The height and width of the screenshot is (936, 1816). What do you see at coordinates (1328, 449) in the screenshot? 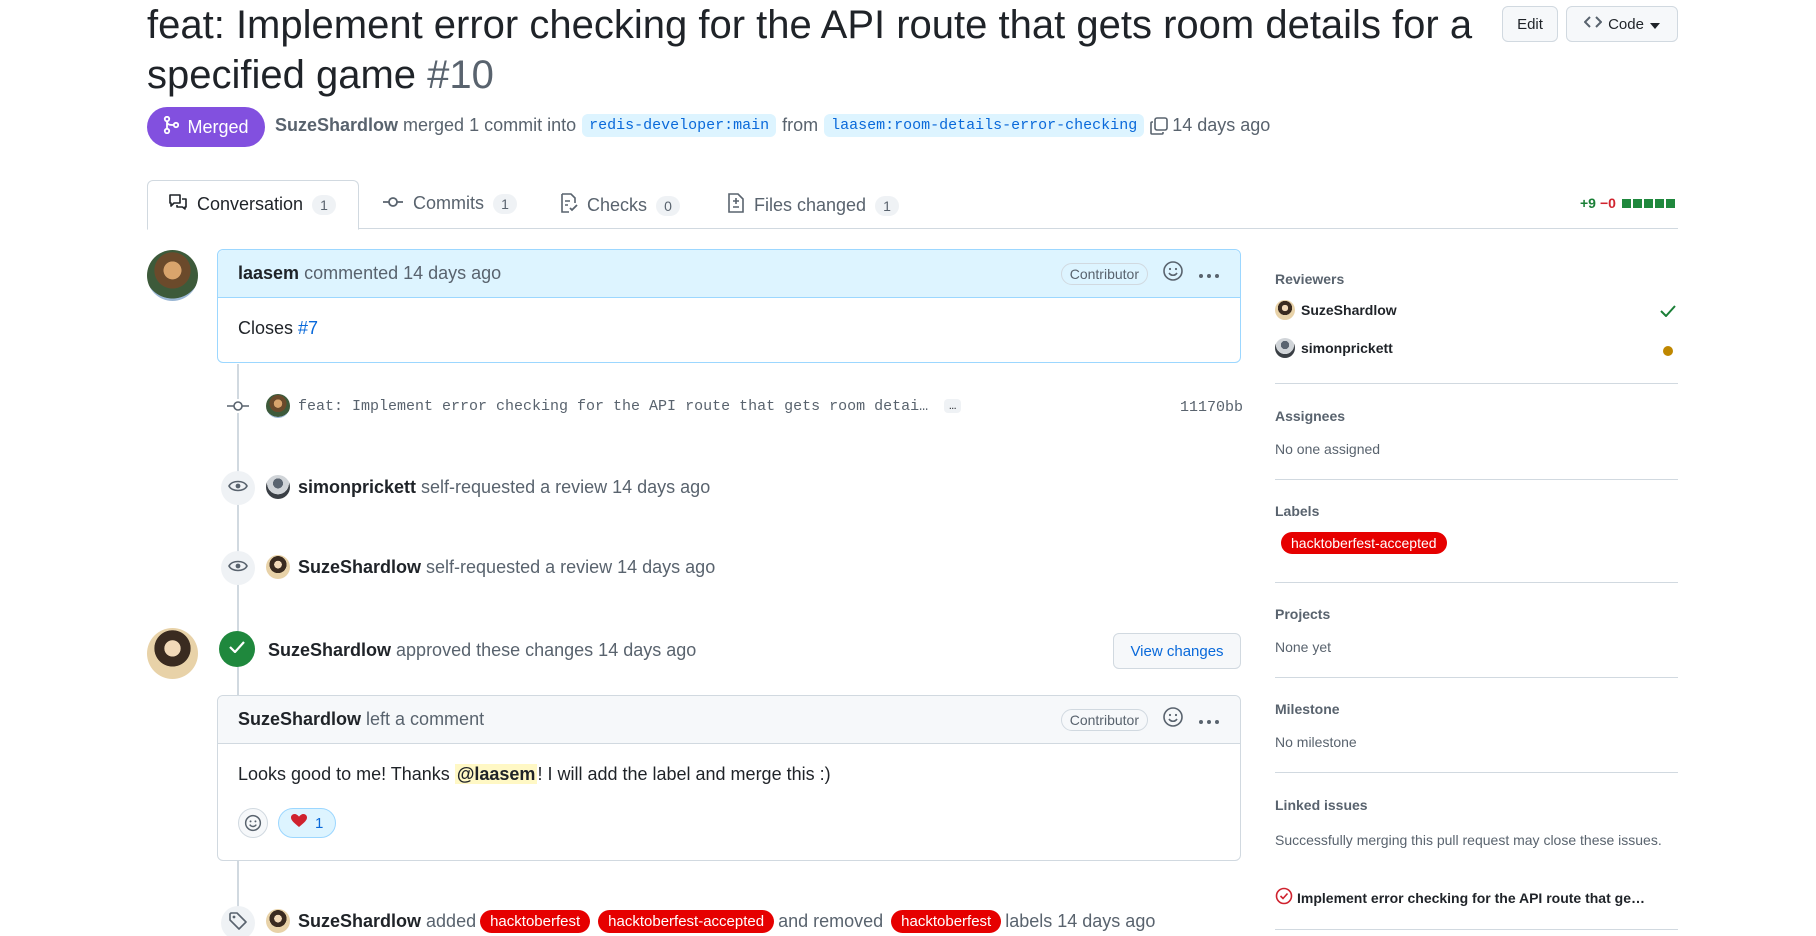
I see `assignees-text: No one assigned` at bounding box center [1328, 449].